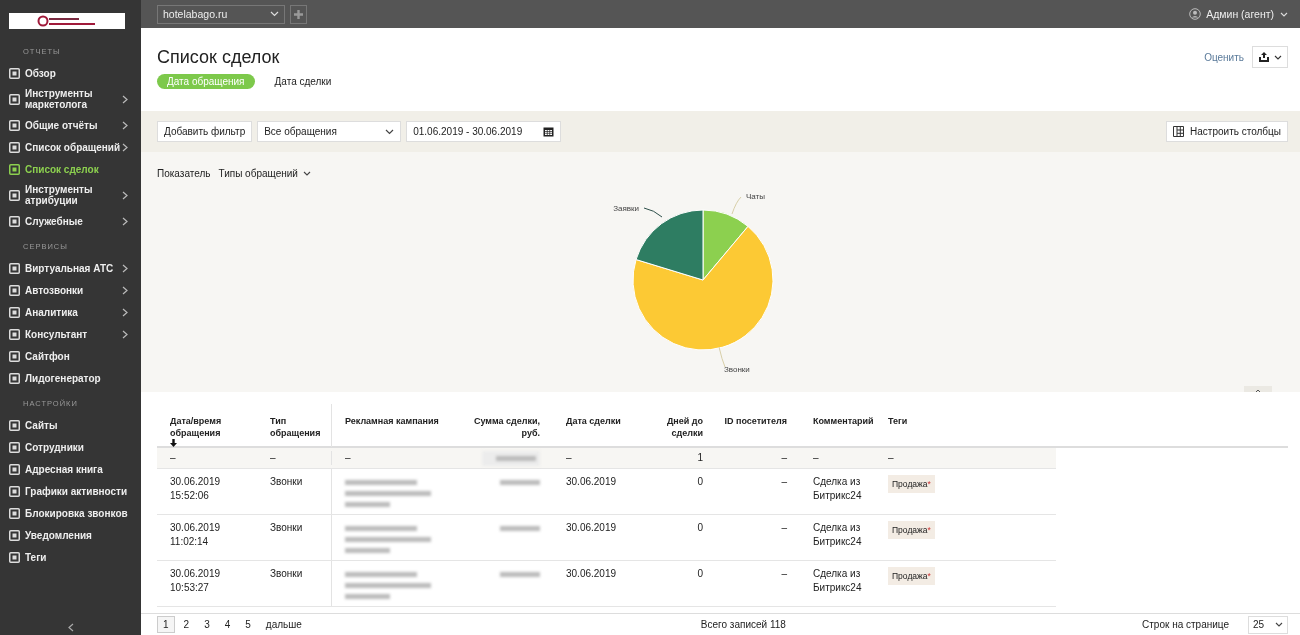 This screenshot has width=1300, height=635. What do you see at coordinates (70, 557) in the screenshot?
I see `sidebar-item: Теги` at bounding box center [70, 557].